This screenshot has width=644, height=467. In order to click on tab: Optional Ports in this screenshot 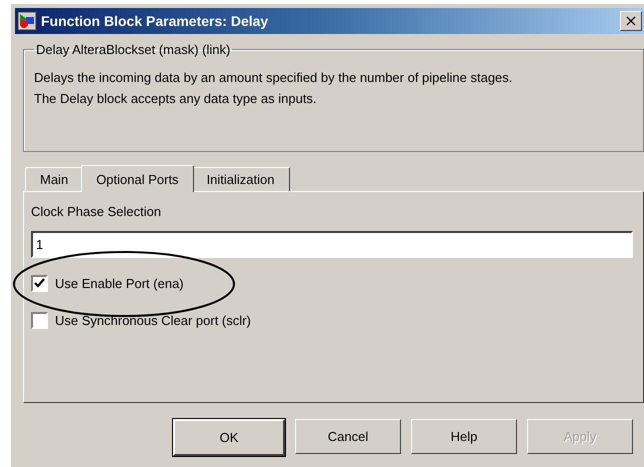, I will do `click(137, 178)`.